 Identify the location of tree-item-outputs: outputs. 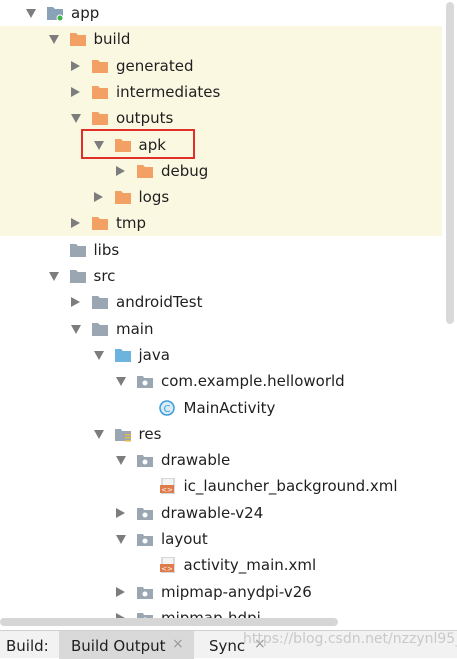
(221, 118).